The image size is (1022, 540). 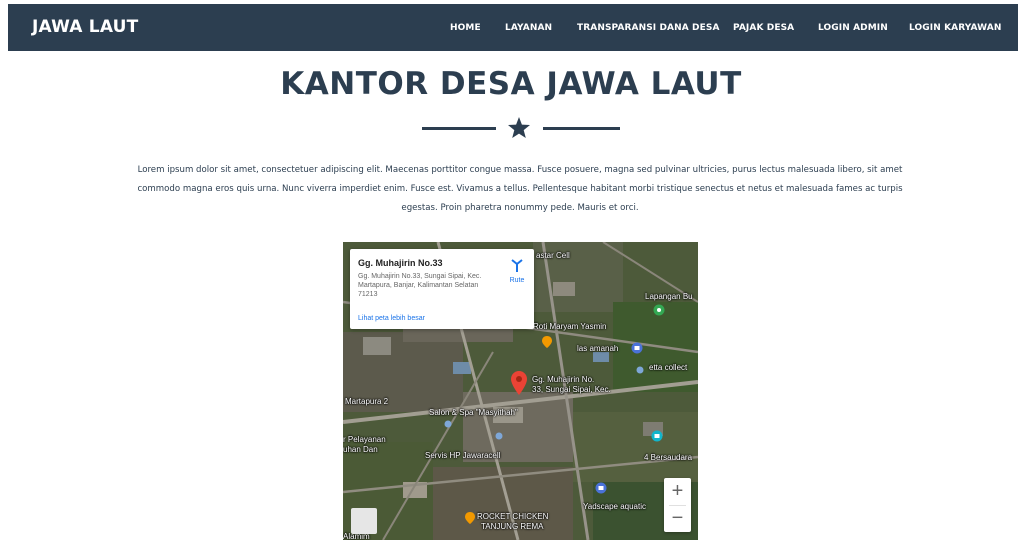 I want to click on map-label: ROCKET CHICKEN, so click(x=513, y=516).